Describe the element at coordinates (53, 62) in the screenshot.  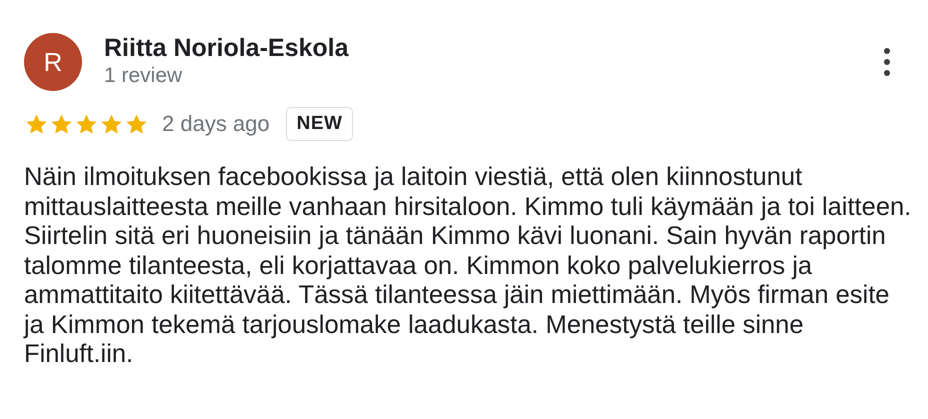
I see `avatar: R` at that location.